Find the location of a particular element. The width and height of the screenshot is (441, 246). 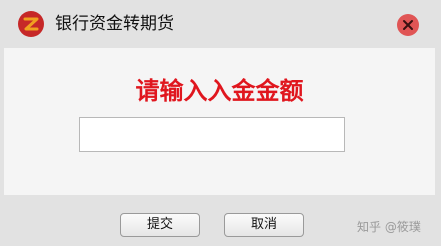

close-button is located at coordinates (408, 25).